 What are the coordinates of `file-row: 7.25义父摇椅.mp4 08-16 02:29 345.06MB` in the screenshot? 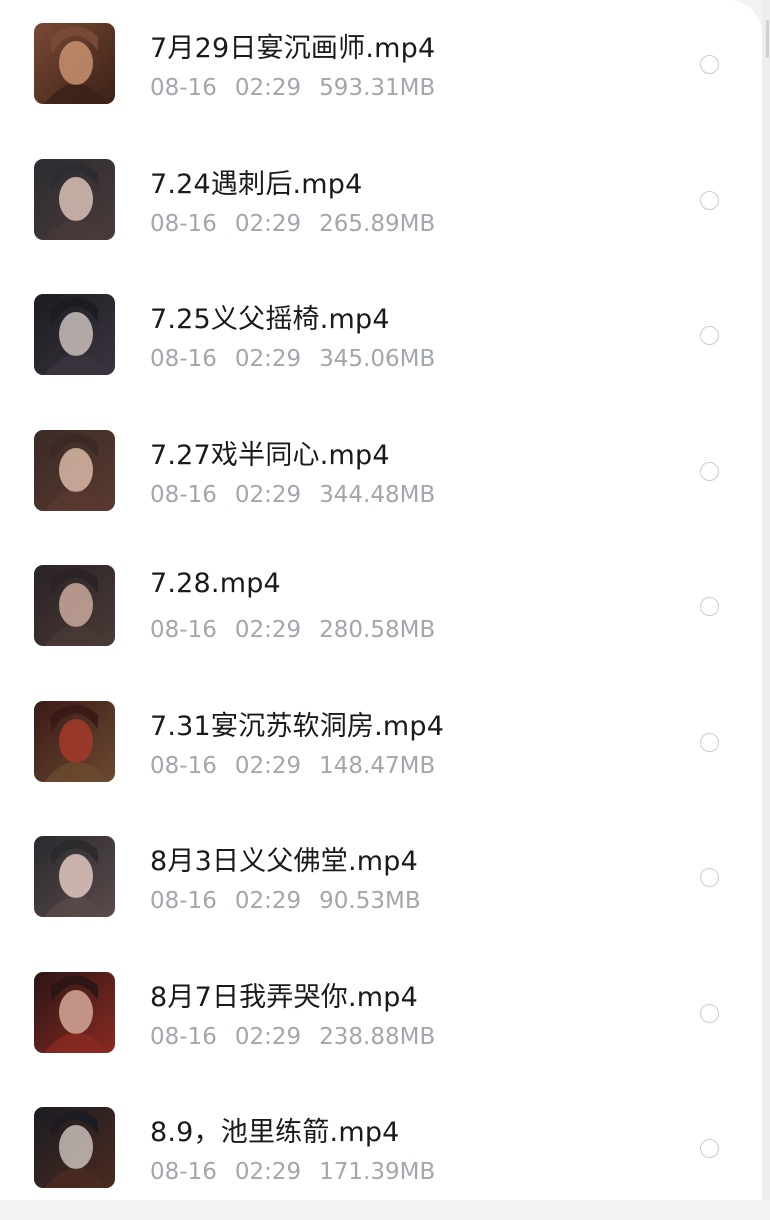 It's located at (381, 339).